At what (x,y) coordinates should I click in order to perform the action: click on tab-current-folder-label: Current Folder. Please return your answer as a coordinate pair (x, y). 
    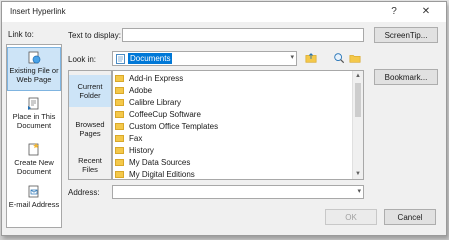
    Looking at the image, I should click on (90, 91).